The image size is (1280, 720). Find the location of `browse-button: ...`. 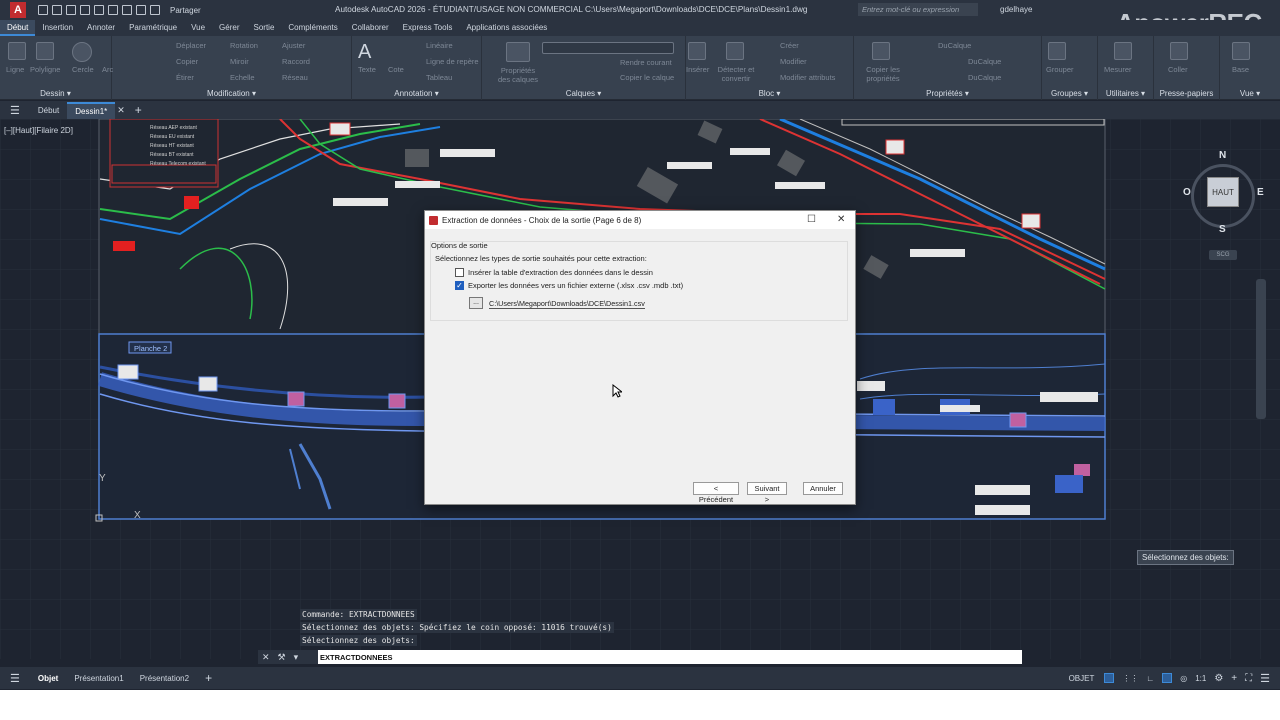

browse-button: ... is located at coordinates (476, 303).